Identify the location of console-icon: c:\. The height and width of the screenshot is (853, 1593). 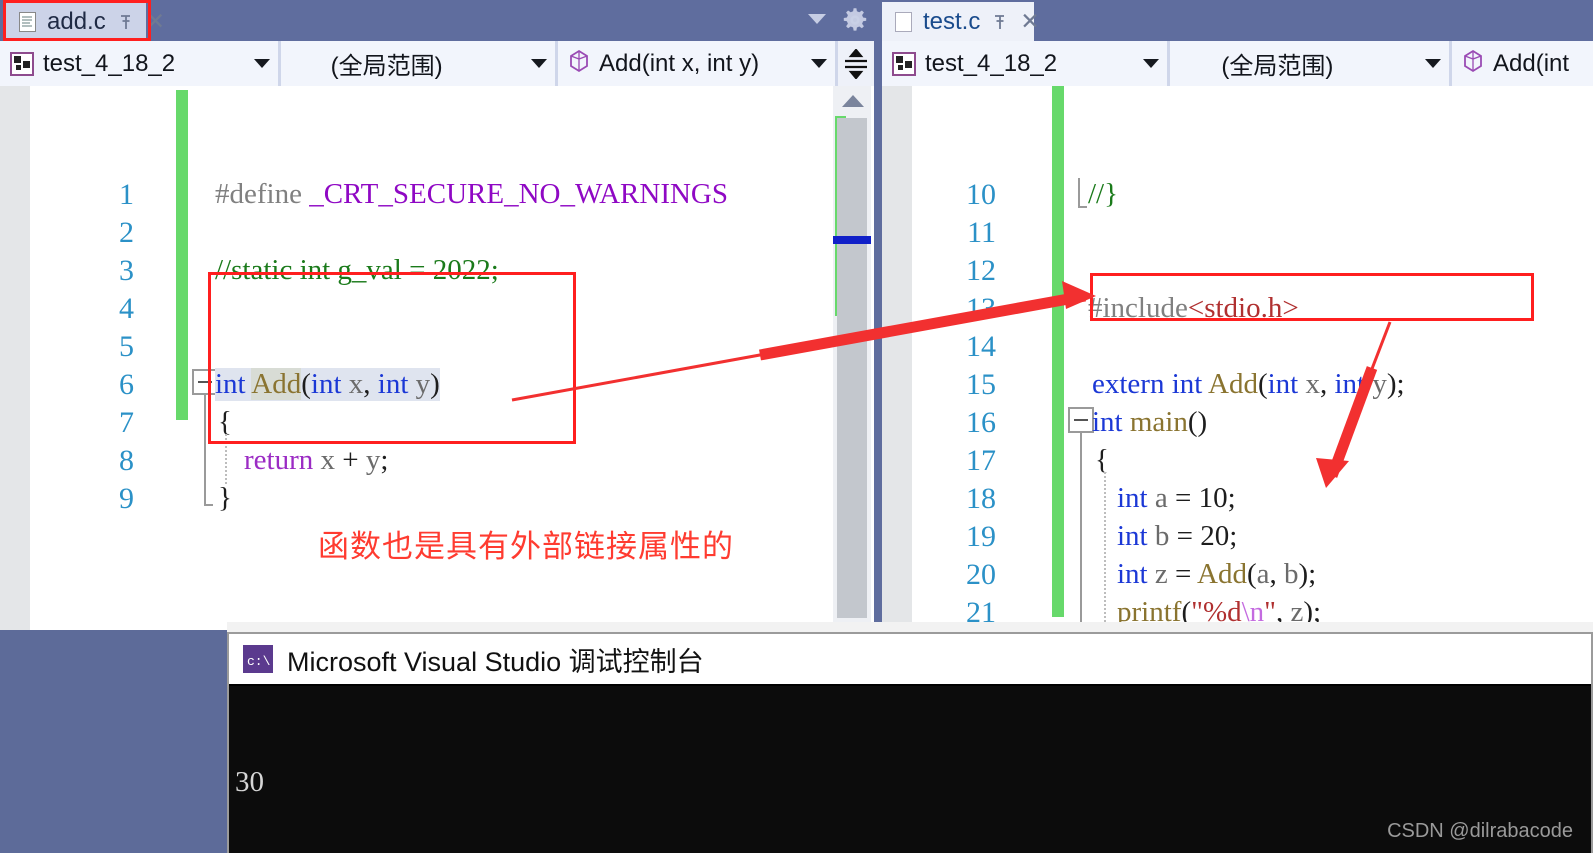
(258, 659).